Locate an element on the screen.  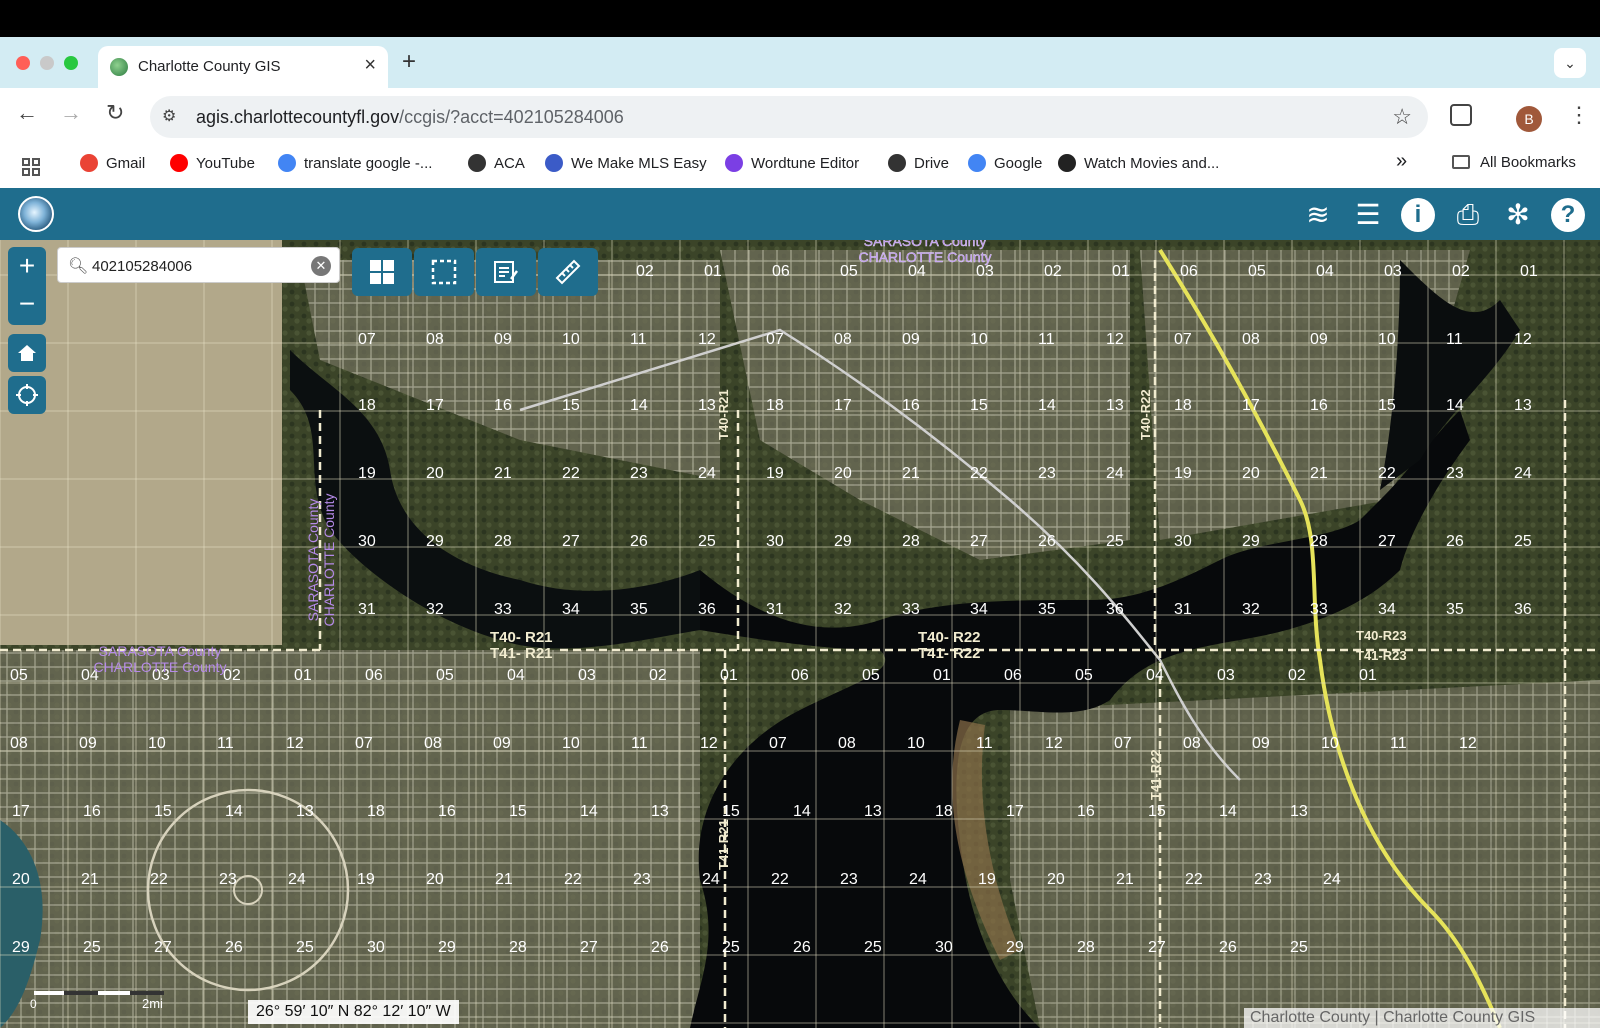
bookmark-item: ACA is located at coordinates (496, 163).